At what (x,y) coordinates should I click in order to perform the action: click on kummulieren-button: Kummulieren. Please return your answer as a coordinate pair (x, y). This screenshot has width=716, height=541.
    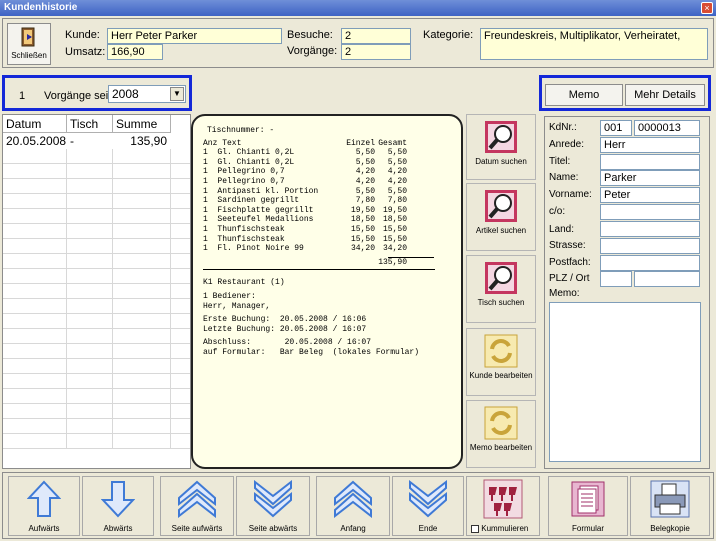
    Looking at the image, I should click on (503, 506).